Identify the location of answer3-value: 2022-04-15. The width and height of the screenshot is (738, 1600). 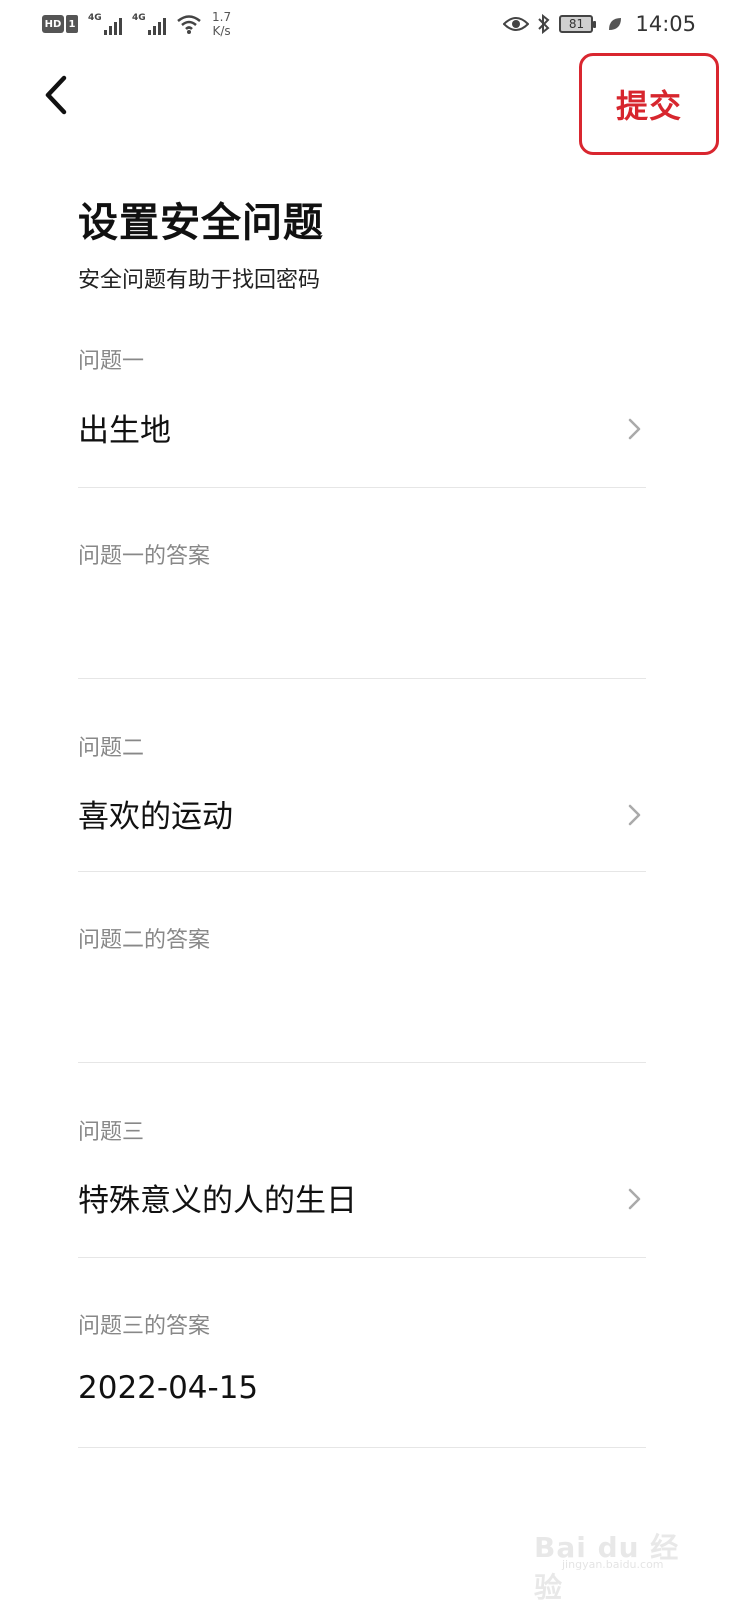
(168, 1388).